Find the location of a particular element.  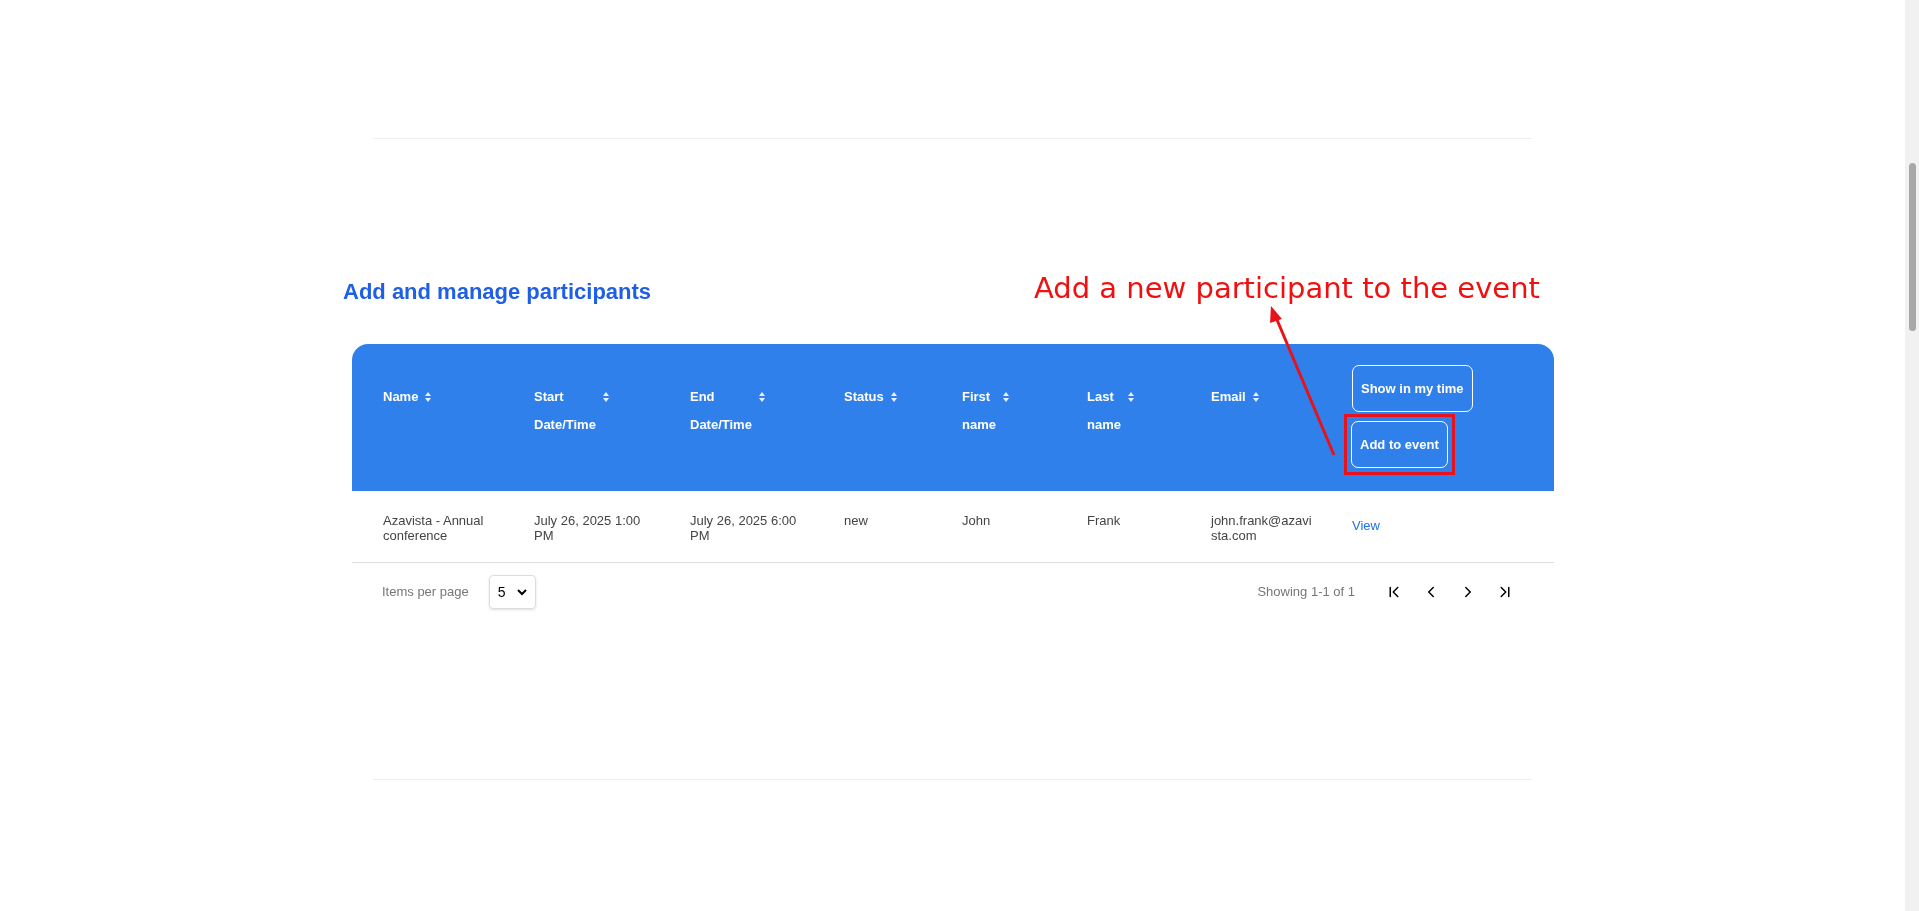

header-button: Add to event is located at coordinates (1399, 444).